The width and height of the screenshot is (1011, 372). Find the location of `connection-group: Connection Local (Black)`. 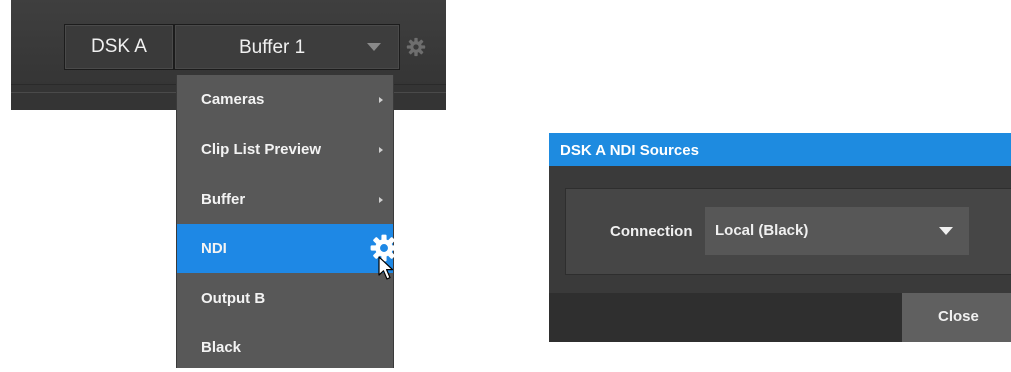

connection-group: Connection Local (Black) is located at coordinates (788, 231).